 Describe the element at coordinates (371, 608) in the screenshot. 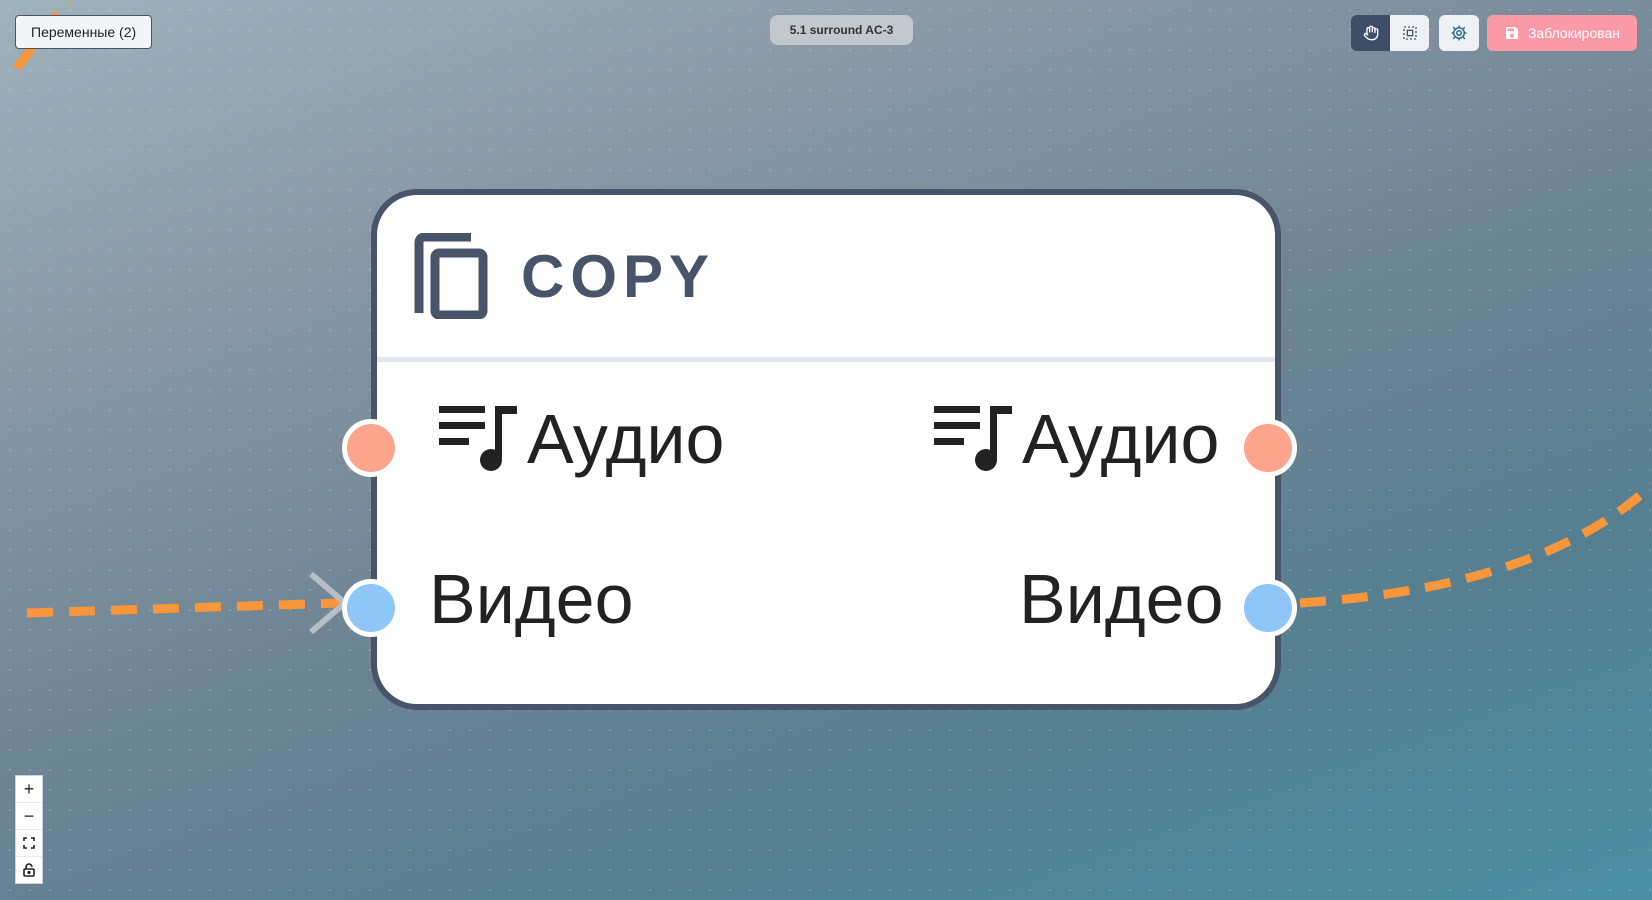

I see `input-video-port` at that location.